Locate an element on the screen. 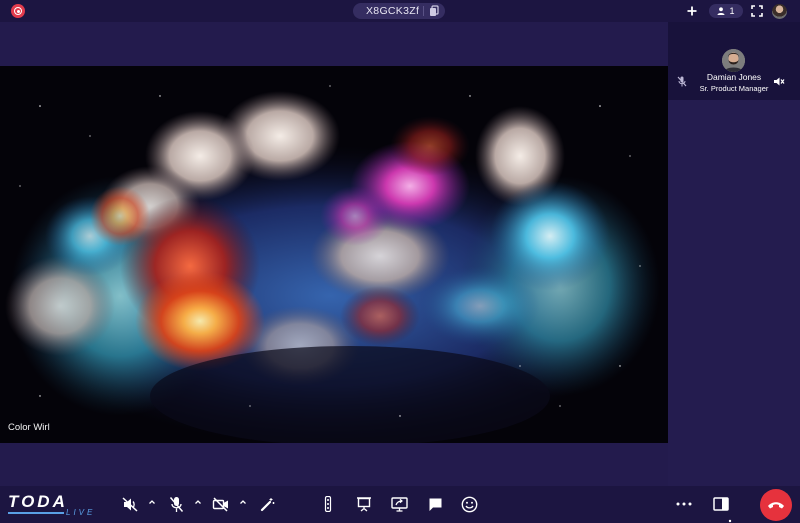 This screenshot has width=800, height=523. camera-off-icon is located at coordinates (220, 504).